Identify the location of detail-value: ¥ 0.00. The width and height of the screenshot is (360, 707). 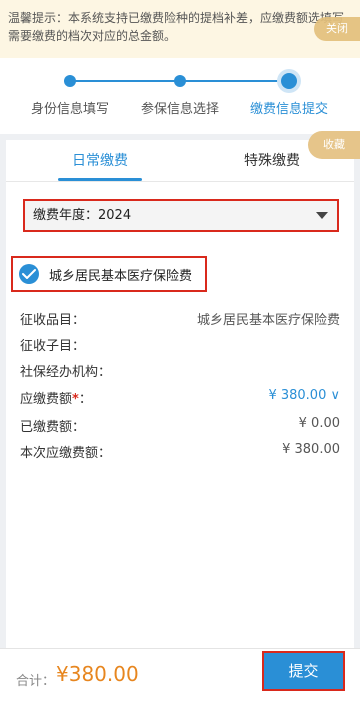
(319, 423).